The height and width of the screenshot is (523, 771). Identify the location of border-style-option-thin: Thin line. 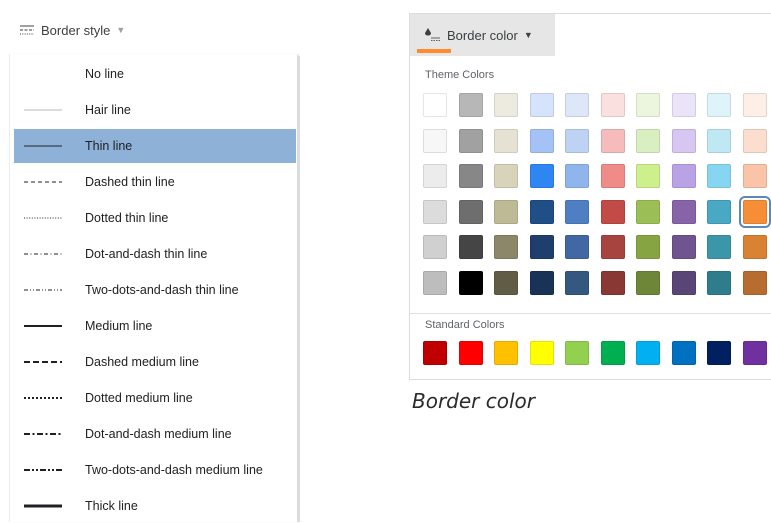
(155, 146).